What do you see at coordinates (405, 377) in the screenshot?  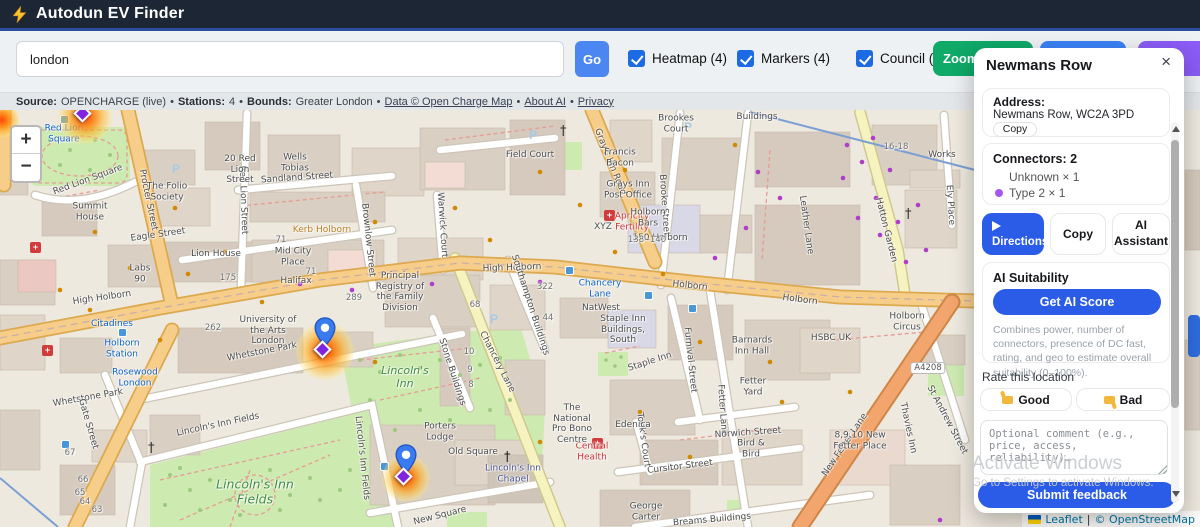 I see `park-label-lincolns-inn: Lincoln's Inn` at bounding box center [405, 377].